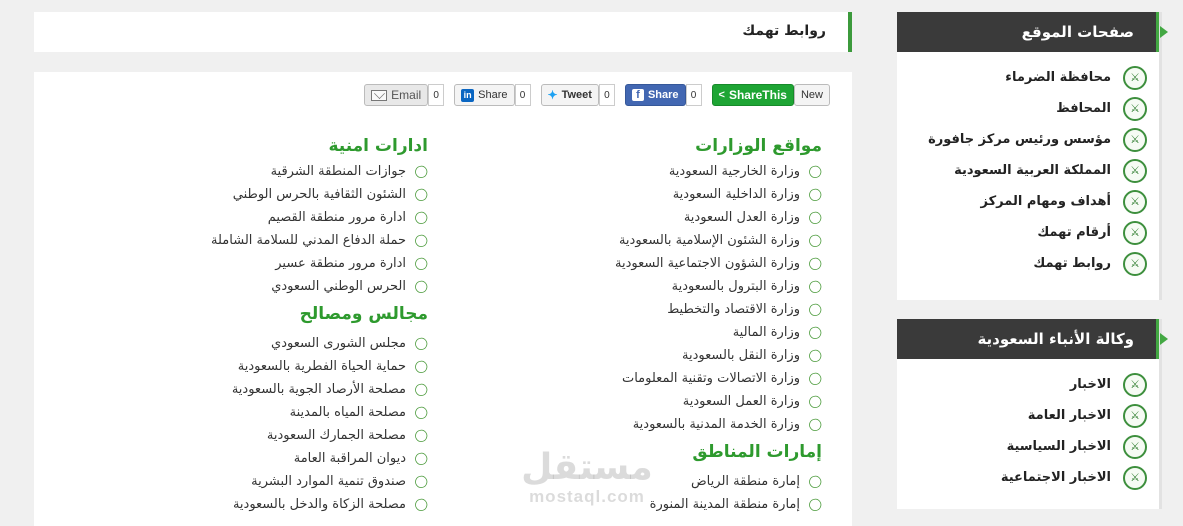 The height and width of the screenshot is (526, 1183). I want to click on tweet-count: 0, so click(606, 95).